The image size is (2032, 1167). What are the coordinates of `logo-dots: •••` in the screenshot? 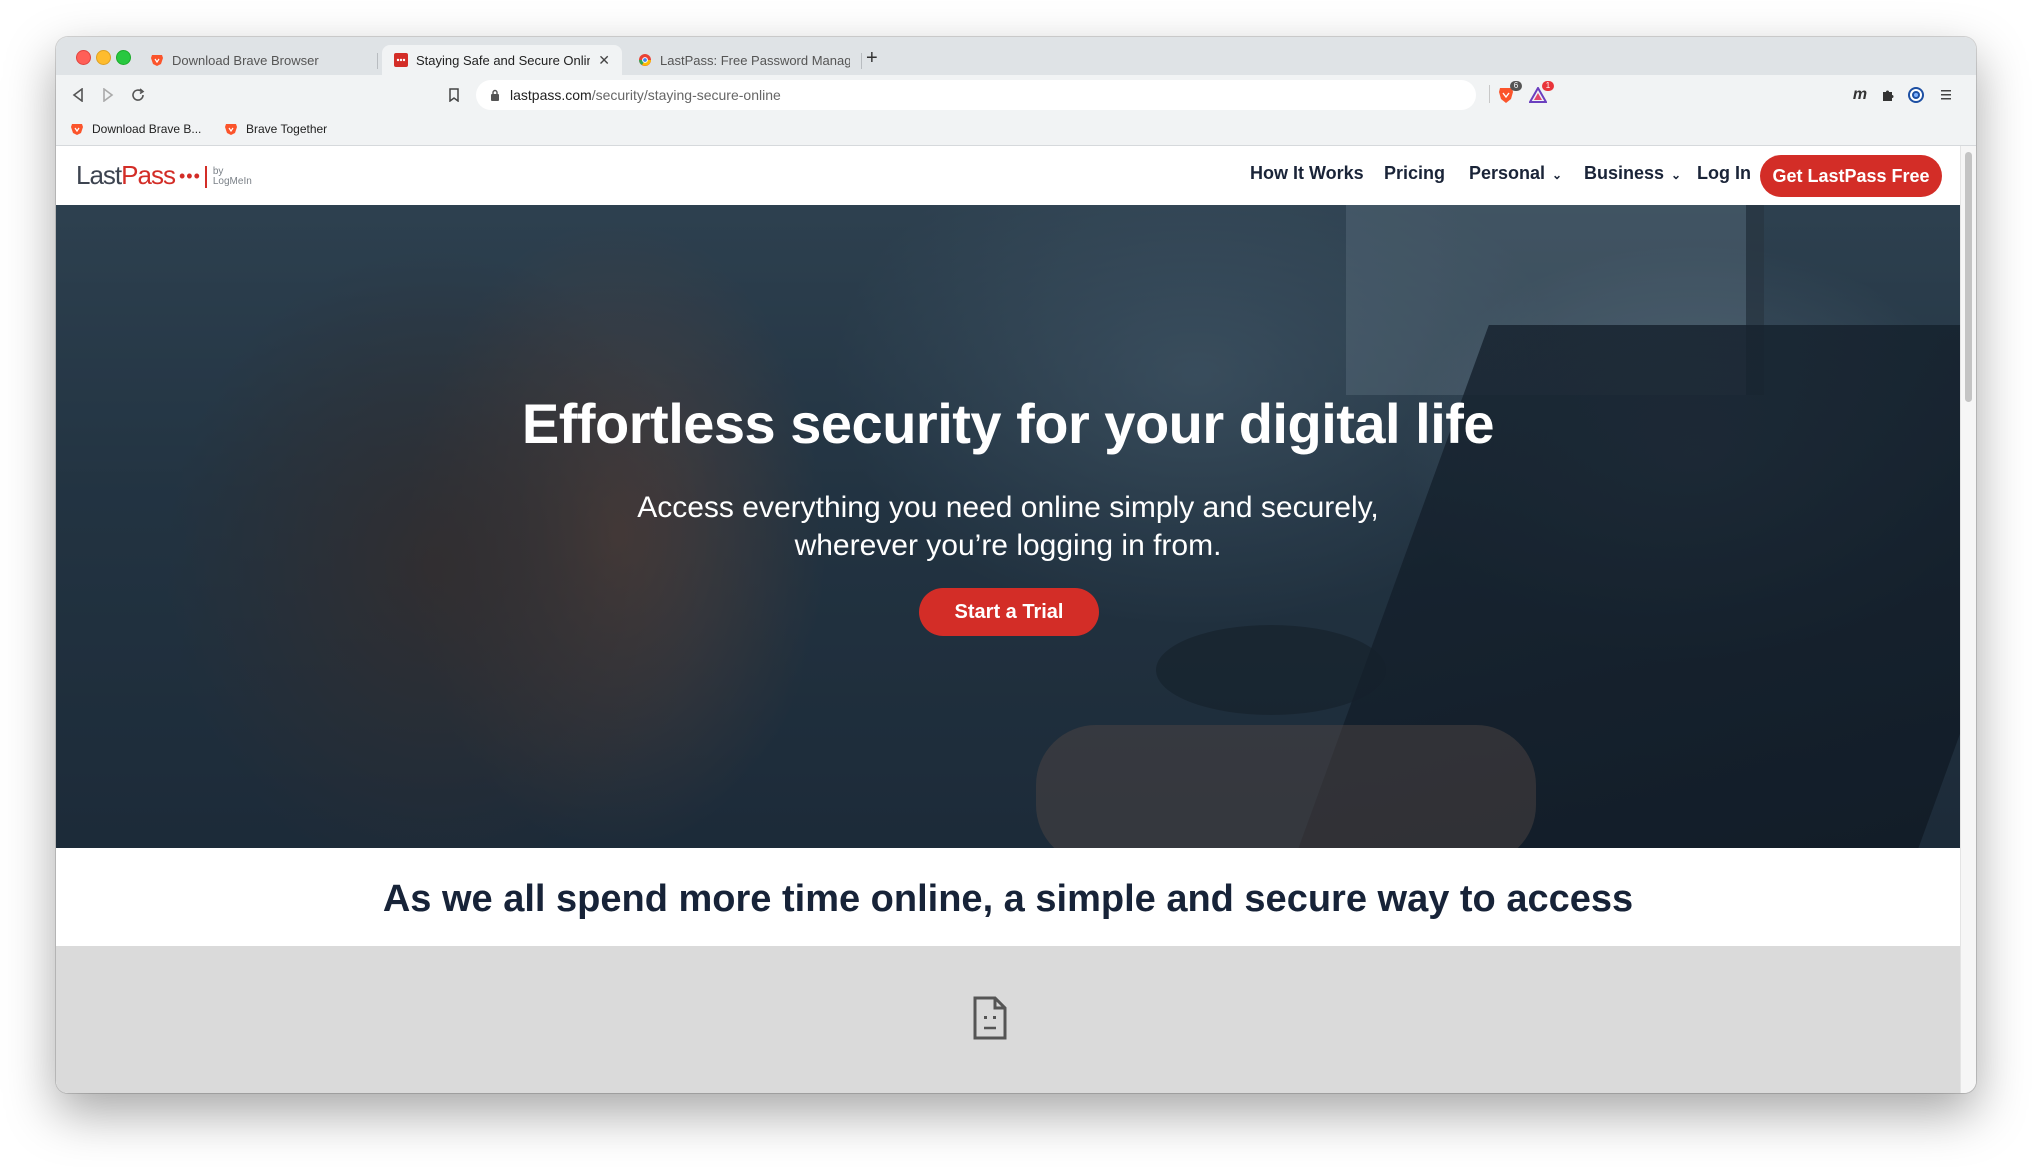 It's located at (189, 176).